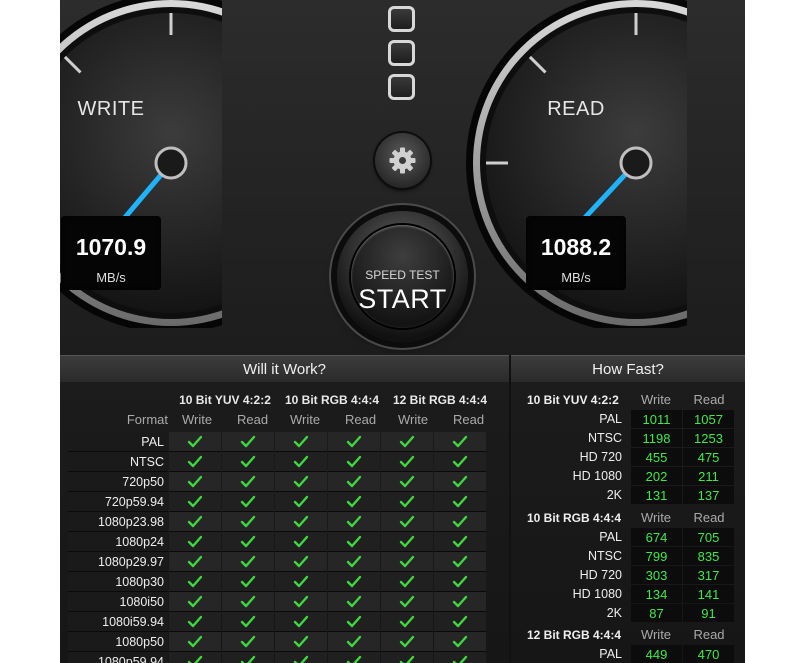  Describe the element at coordinates (633, 518) in the screenshot. I see `how-fast-group-header: 10 Bit RGB 4:4:4 Write Read` at that location.